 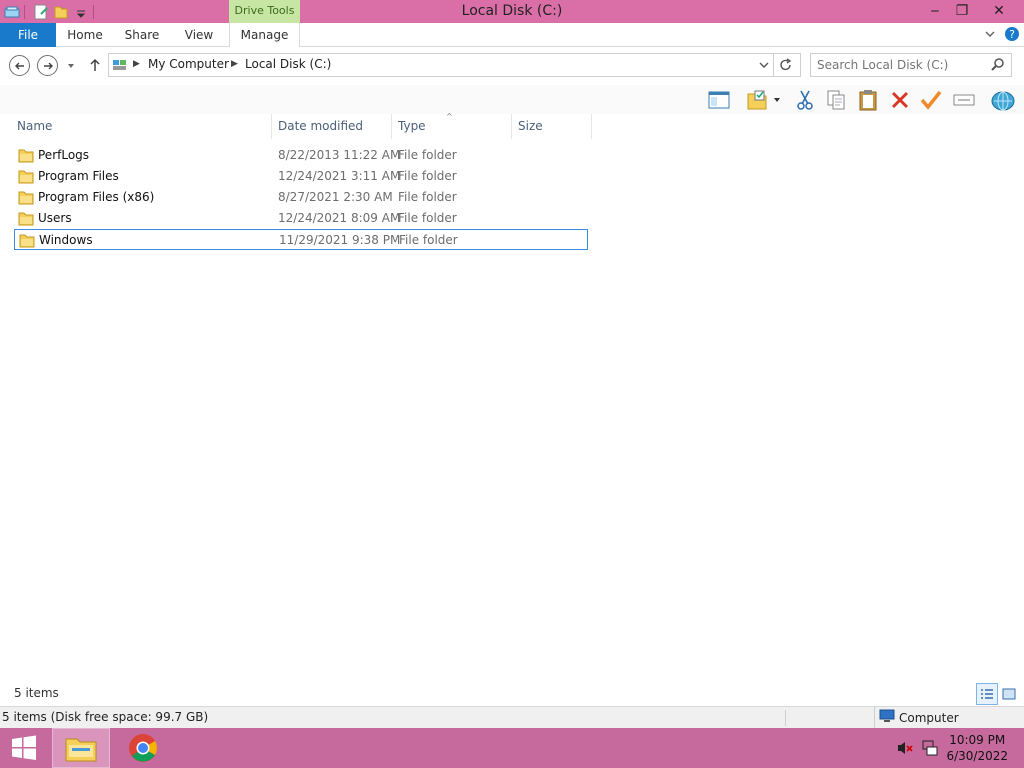 I want to click on drive-tools-context-tab: Drive Tools, so click(x=264, y=11).